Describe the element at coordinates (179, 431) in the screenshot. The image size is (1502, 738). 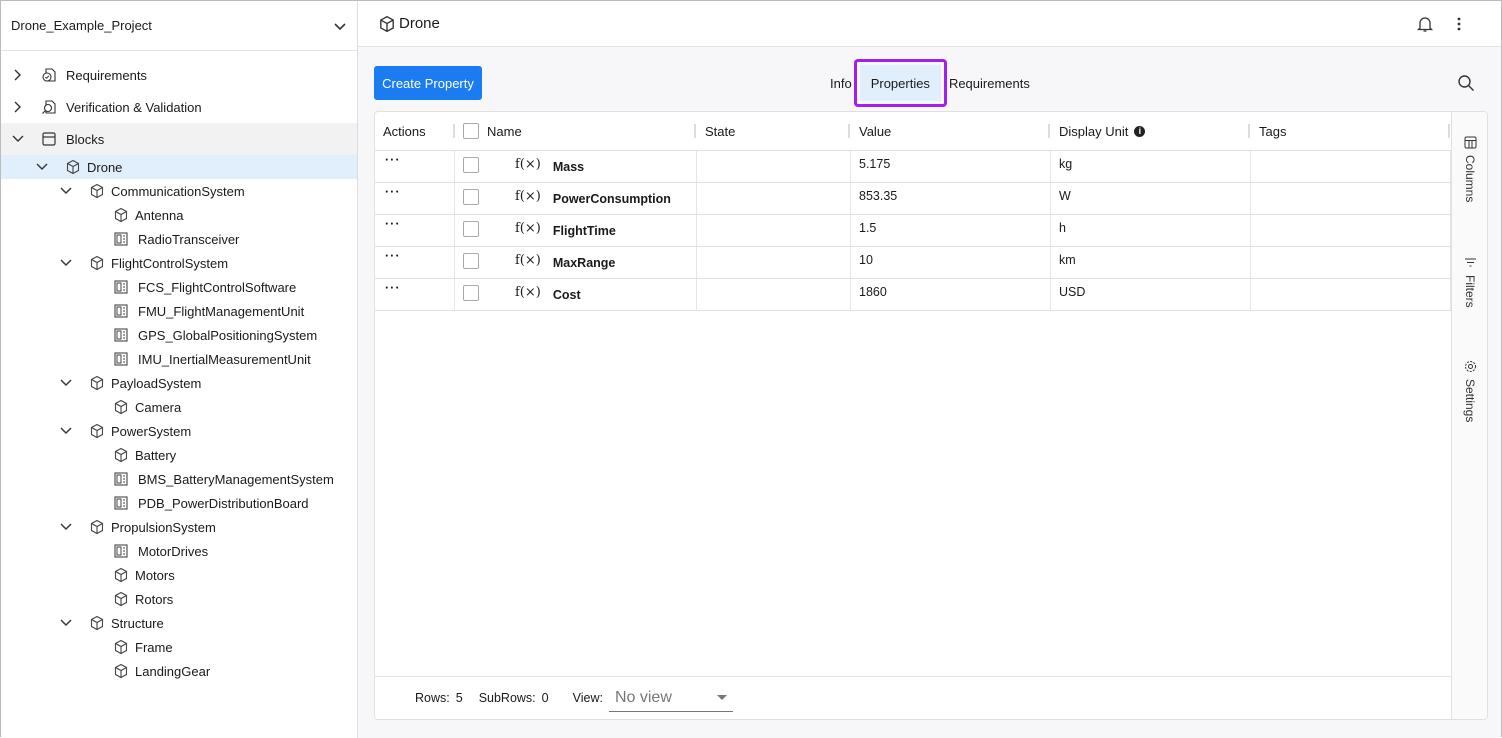
I see `tree-item-powersystem: PowerSystem` at that location.